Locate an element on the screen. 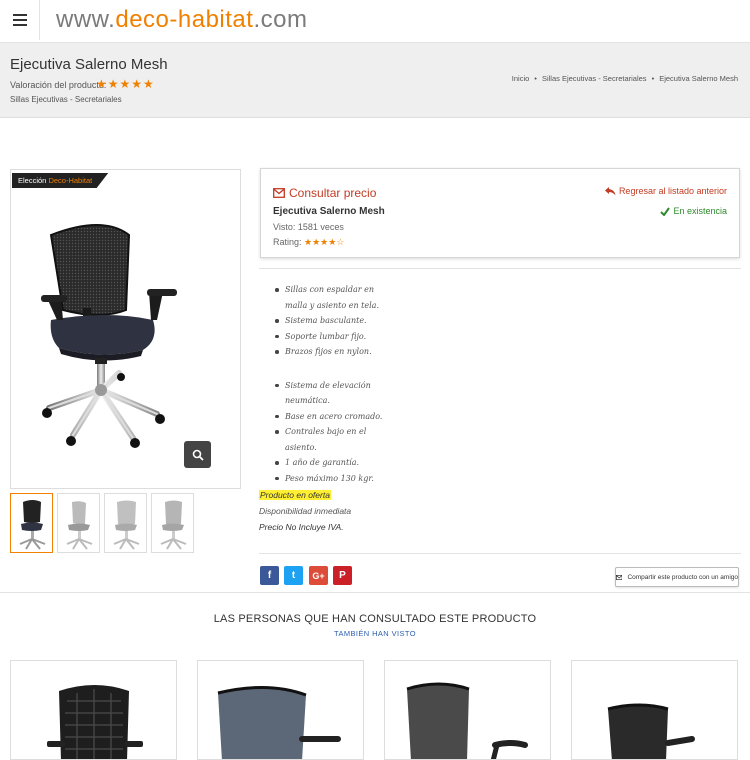 The width and height of the screenshot is (750, 760). product-name: Ejecutiva Salerno Mesh is located at coordinates (329, 211).